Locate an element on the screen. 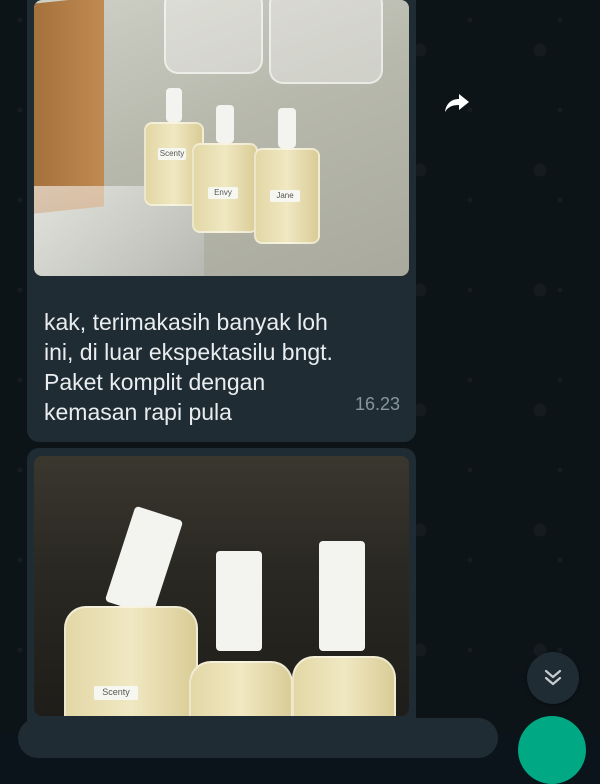 Image resolution: width=600 pixels, height=784 pixels. forward-arrow-icon is located at coordinates (457, 103).